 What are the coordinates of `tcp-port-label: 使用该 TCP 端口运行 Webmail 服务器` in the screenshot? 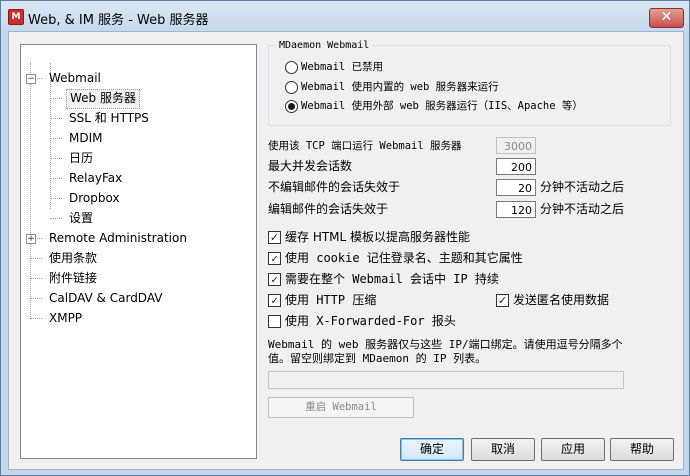 It's located at (365, 146).